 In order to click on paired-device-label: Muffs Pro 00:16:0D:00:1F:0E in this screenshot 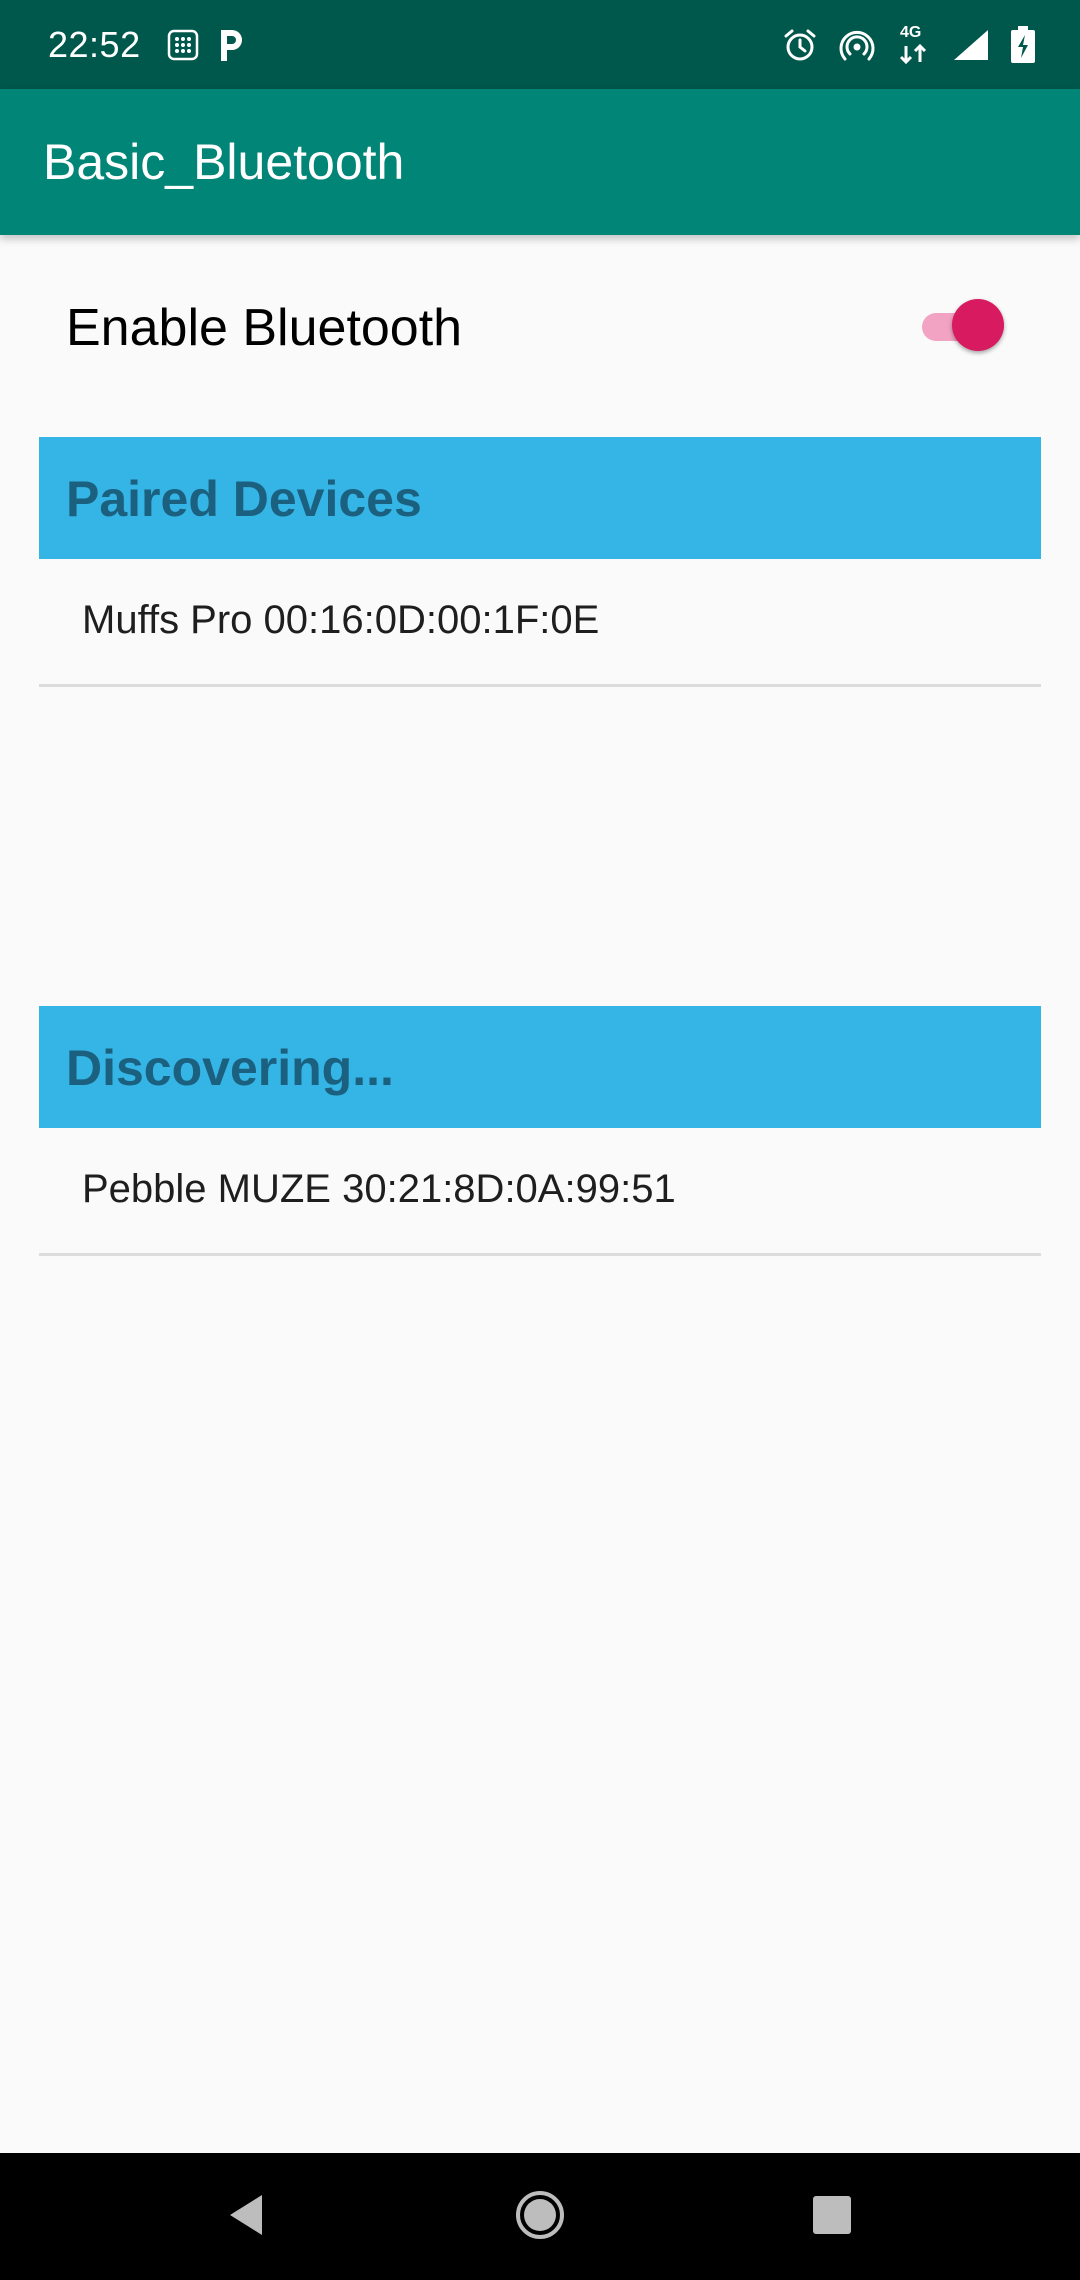, I will do `click(341, 620)`.